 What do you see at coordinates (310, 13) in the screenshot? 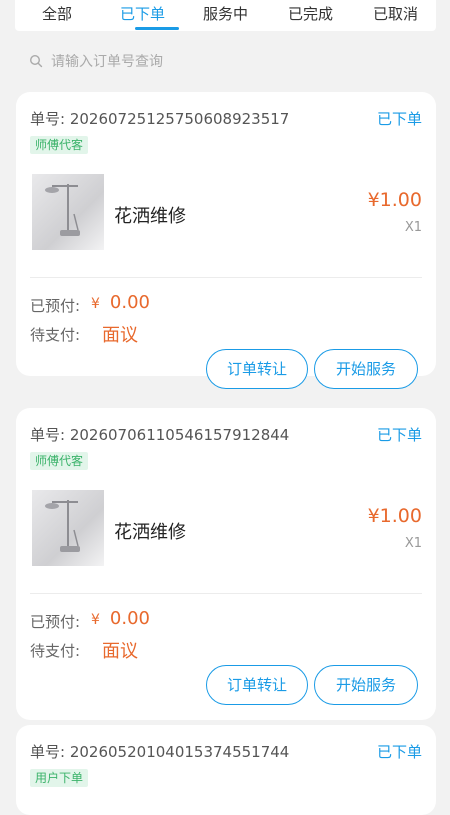
I see `tab-completed: 已完成` at bounding box center [310, 13].